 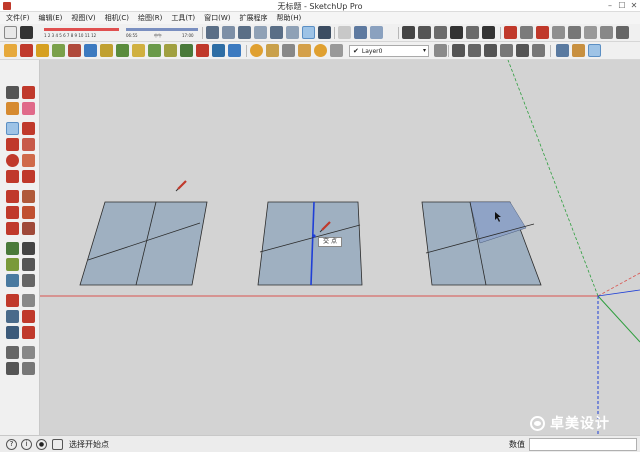 What do you see at coordinates (583, 444) in the screenshot?
I see `measurements-input` at bounding box center [583, 444].